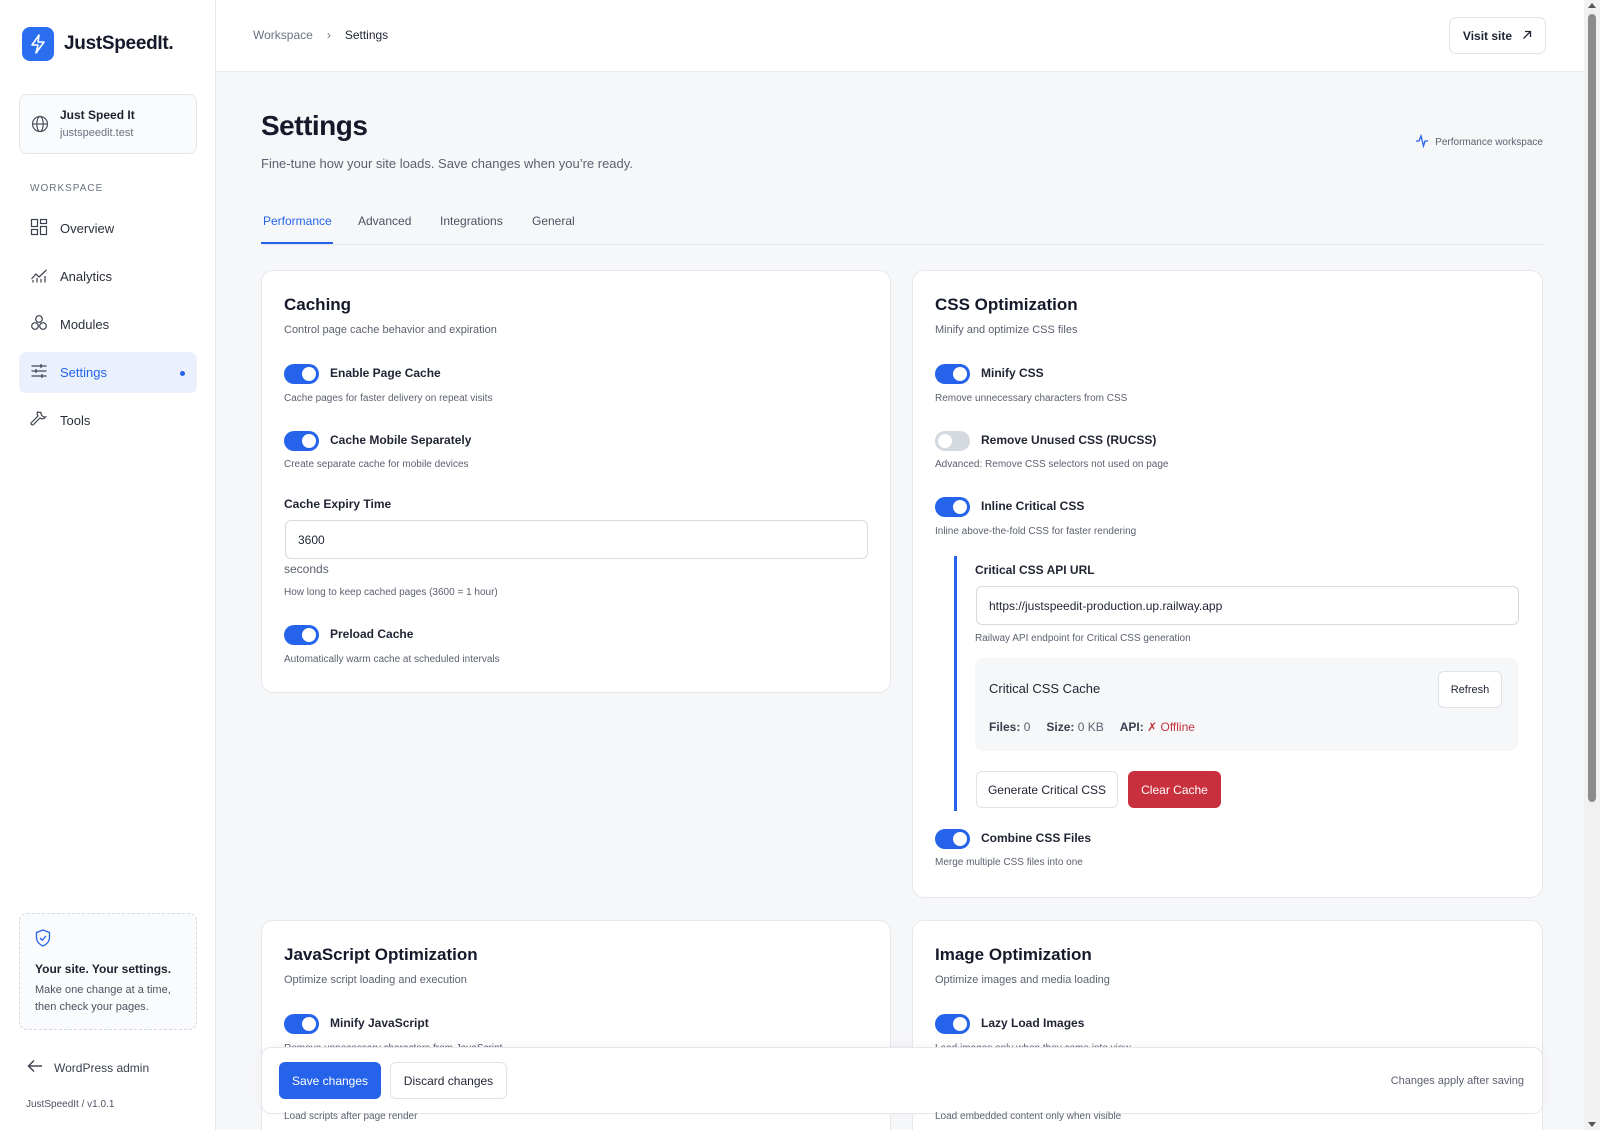 Image resolution: width=1600 pixels, height=1130 pixels. What do you see at coordinates (351, 1116) in the screenshot?
I see `js-defer-desc-peek: Load scripts after page render` at bounding box center [351, 1116].